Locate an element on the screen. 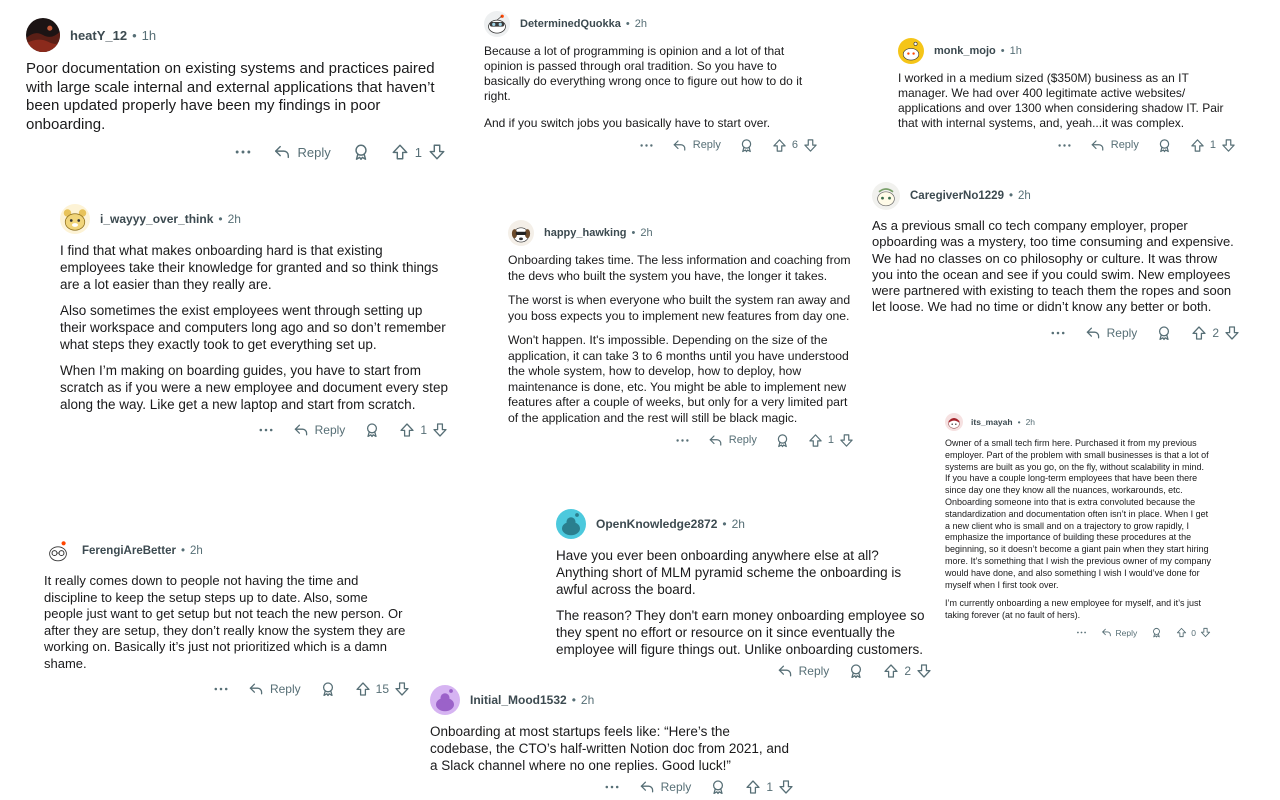 This screenshot has width=1280, height=800. username: monk_mojo is located at coordinates (965, 51).